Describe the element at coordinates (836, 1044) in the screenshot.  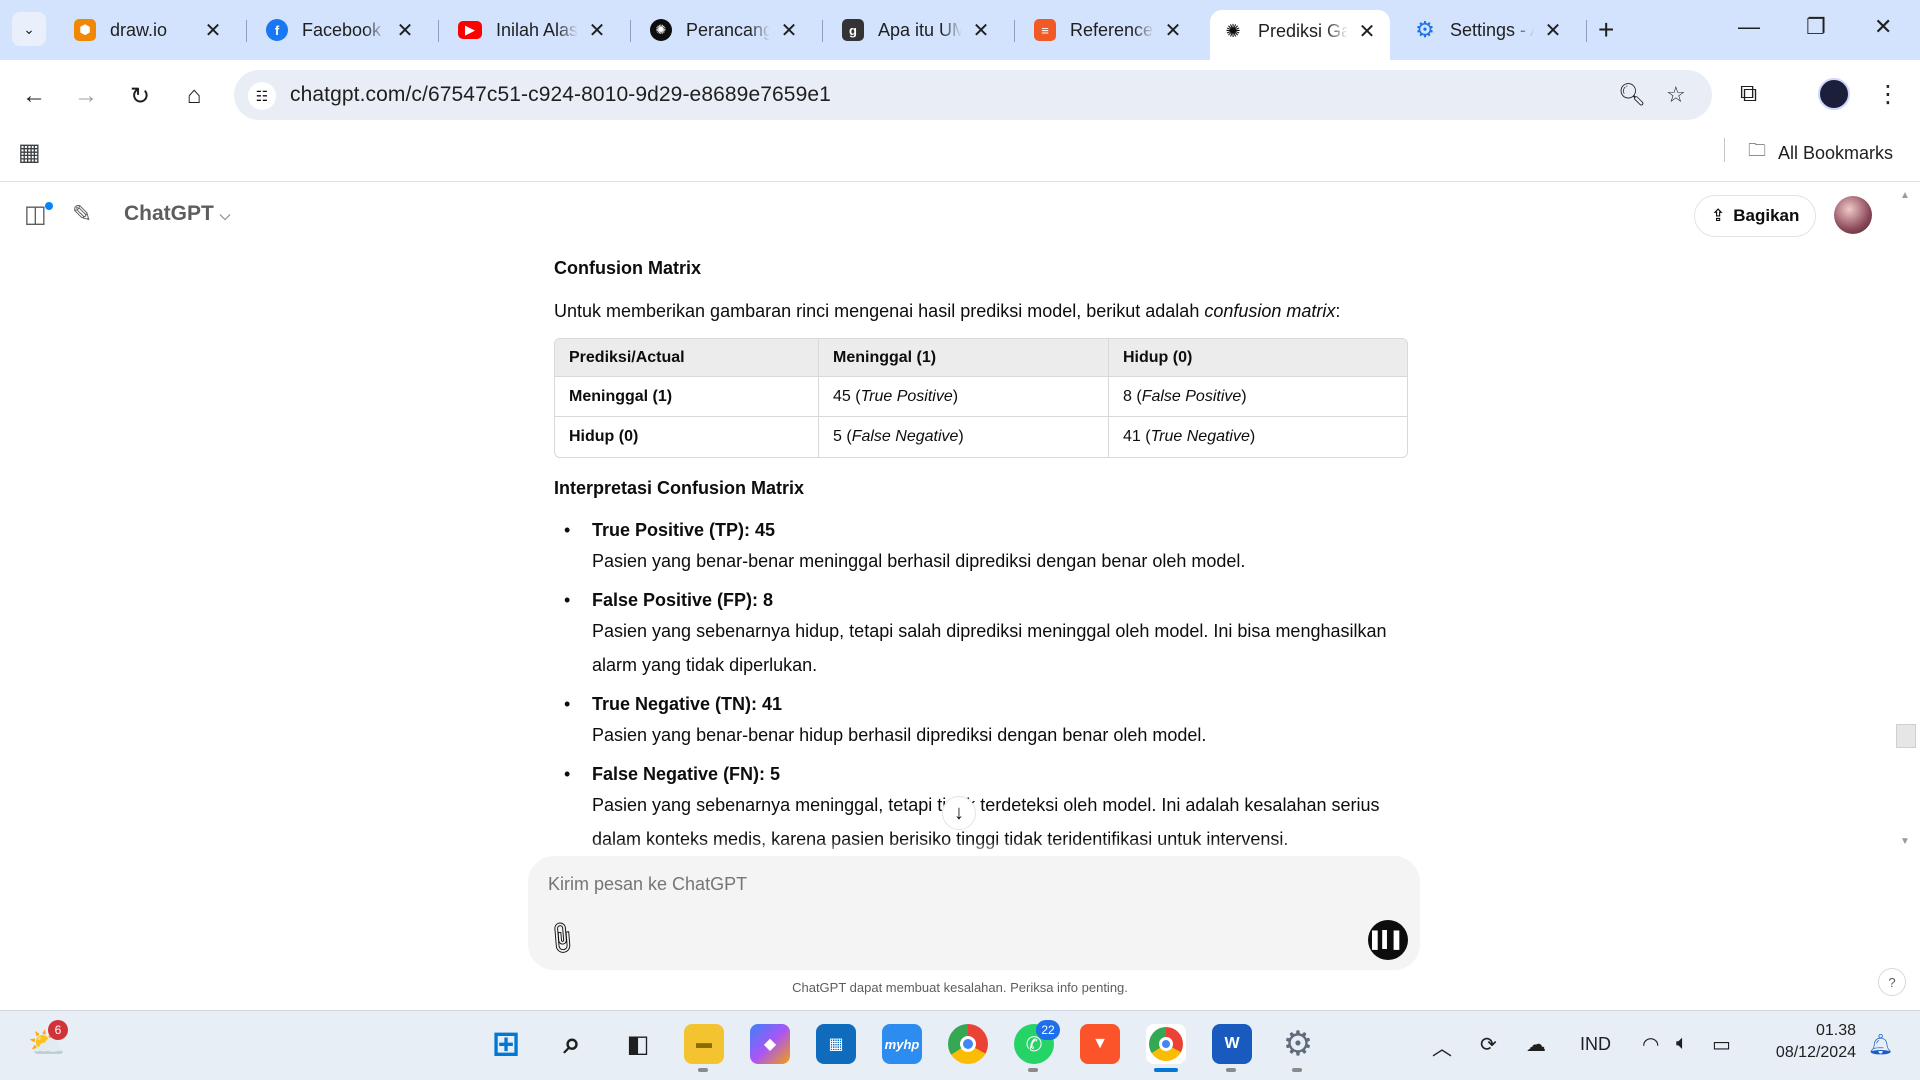
I see `microsoft-store-icon: ▦` at that location.